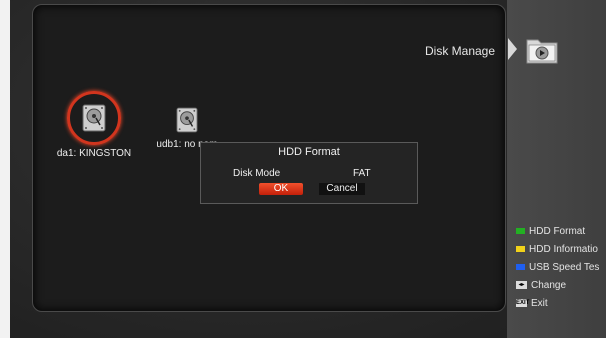 The image size is (606, 338). What do you see at coordinates (94, 153) in the screenshot?
I see `disk-label: da1: KINGSTON` at bounding box center [94, 153].